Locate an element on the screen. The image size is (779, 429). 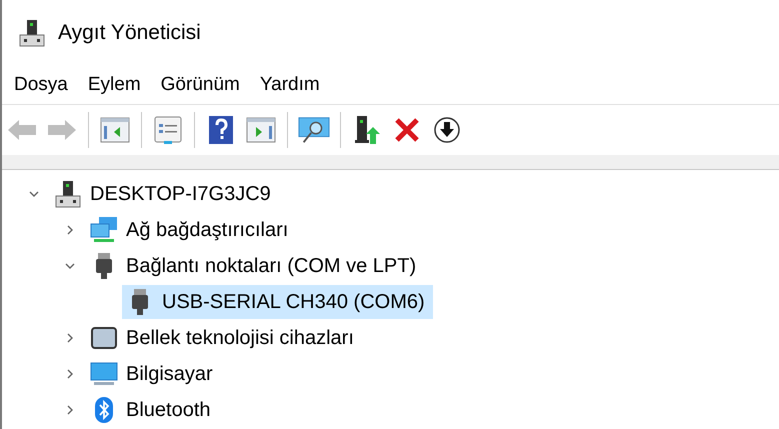
tree-item: Bağlantı noktaları (COM ve LPT) is located at coordinates (255, 266).